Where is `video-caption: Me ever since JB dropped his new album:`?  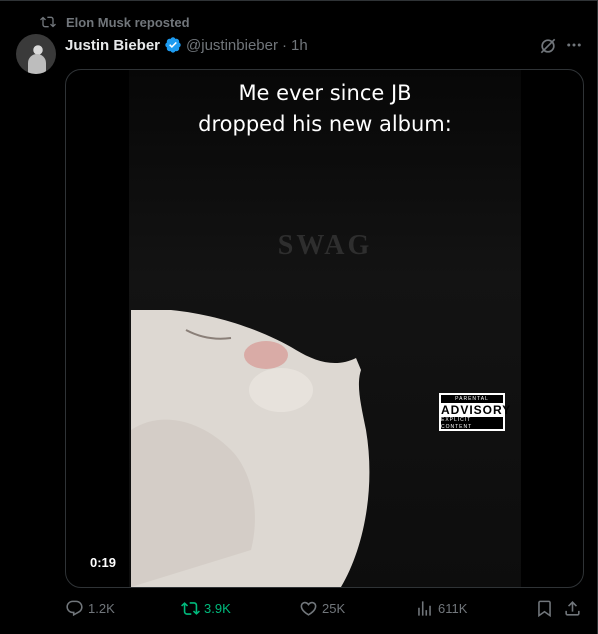
video-caption: Me ever since JB dropped his new album: is located at coordinates (325, 109).